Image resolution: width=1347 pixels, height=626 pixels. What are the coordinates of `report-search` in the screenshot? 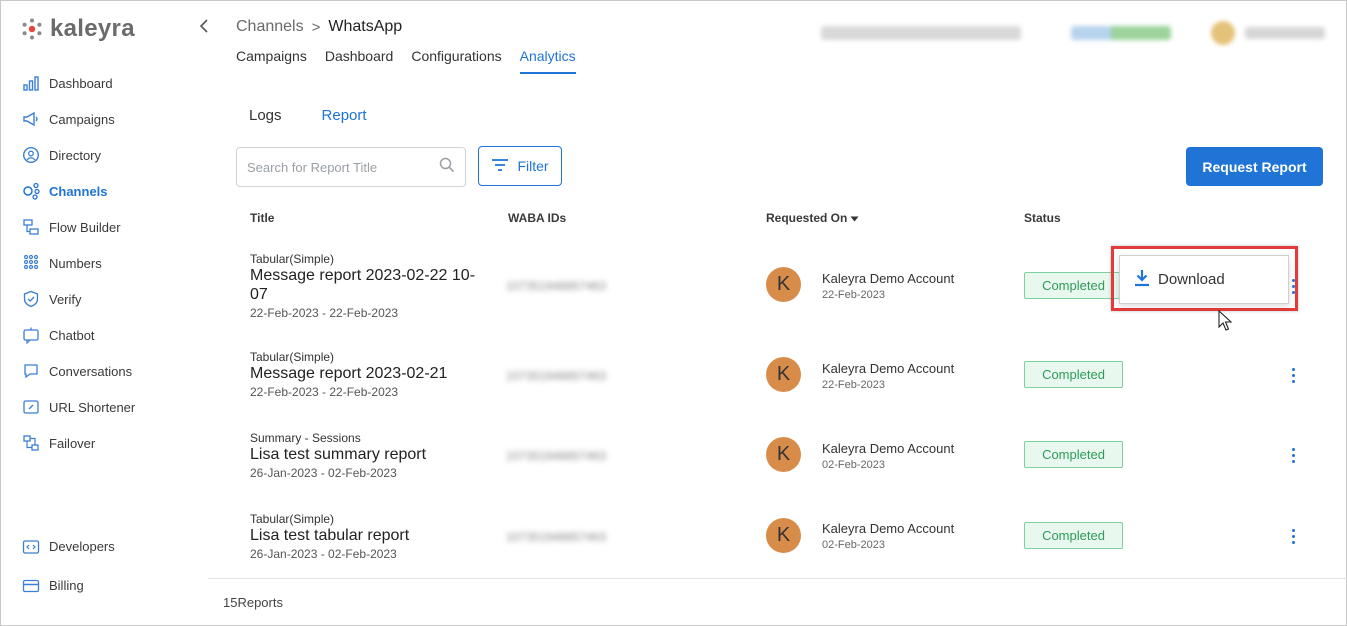 It's located at (351, 167).